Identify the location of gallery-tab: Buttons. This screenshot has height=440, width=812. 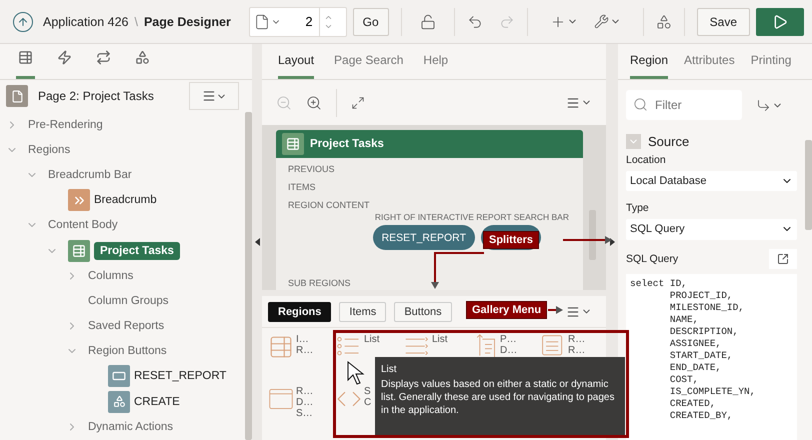
(423, 312).